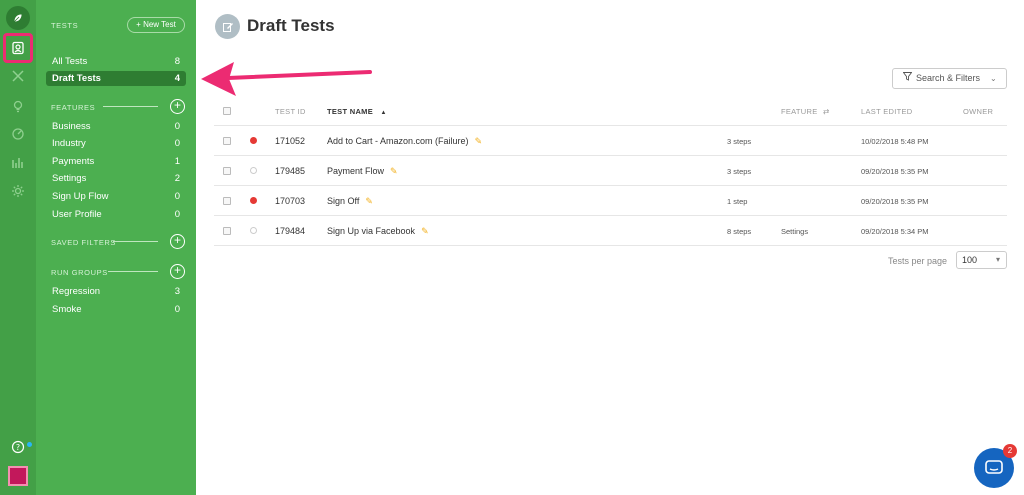 The width and height of the screenshot is (1024, 495). What do you see at coordinates (73, 161) in the screenshot?
I see `sidebar-item-label: Payments` at bounding box center [73, 161].